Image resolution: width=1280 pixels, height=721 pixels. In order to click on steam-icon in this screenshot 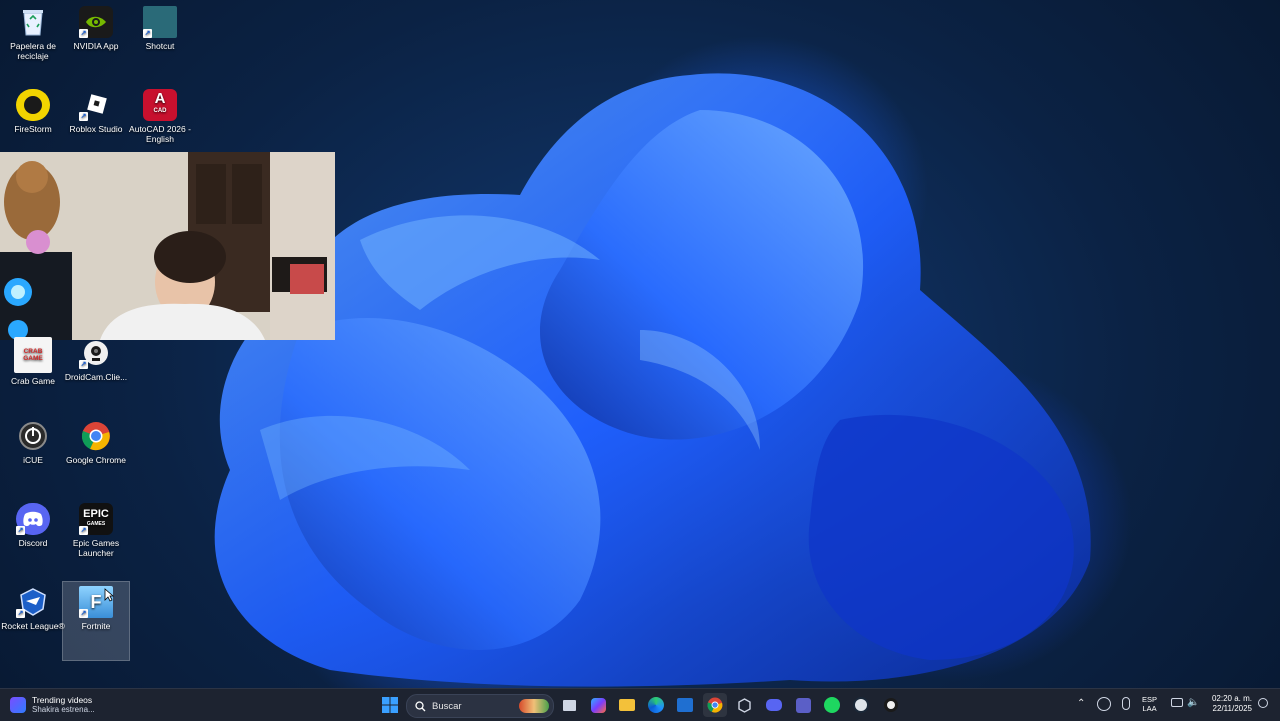, I will do `click(861, 705)`.